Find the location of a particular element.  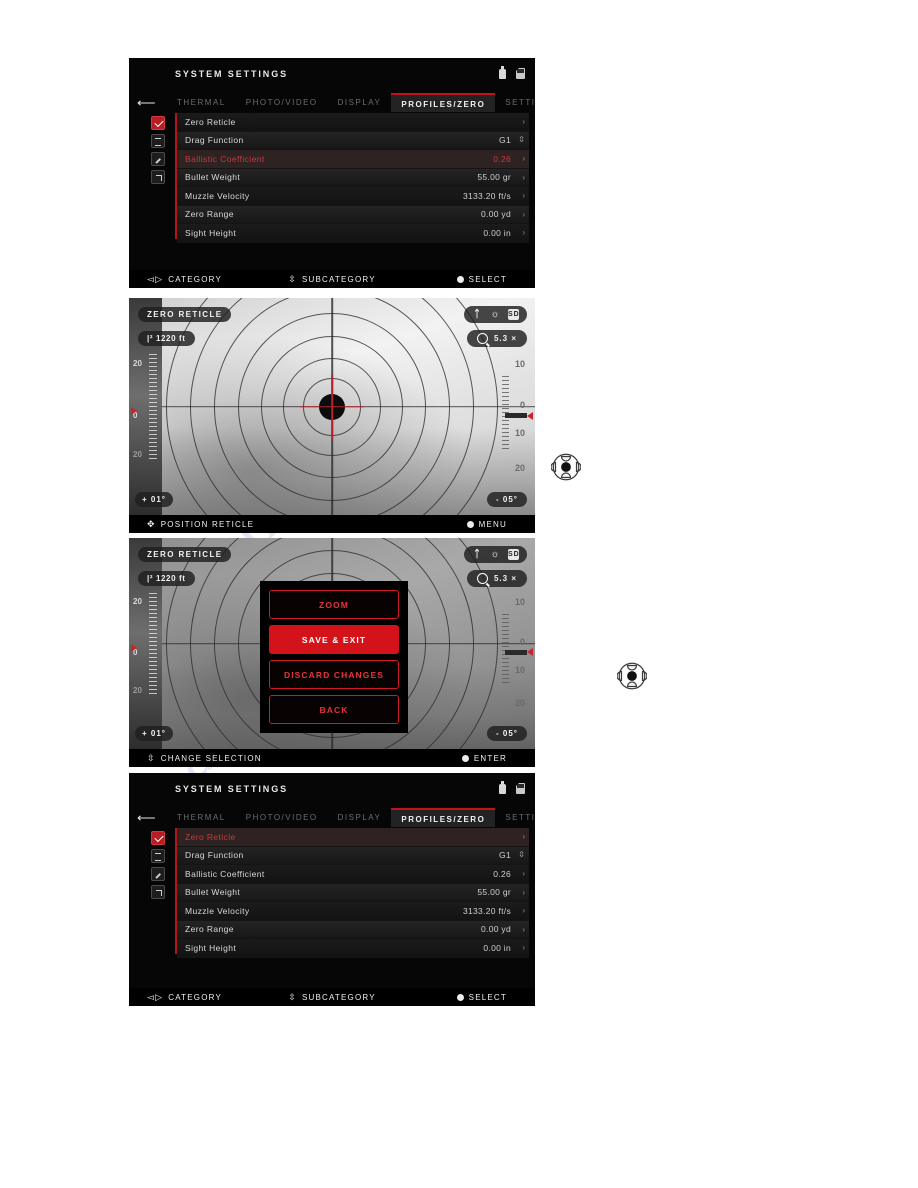

status-label: CHANGE SELECTION is located at coordinates (211, 758).